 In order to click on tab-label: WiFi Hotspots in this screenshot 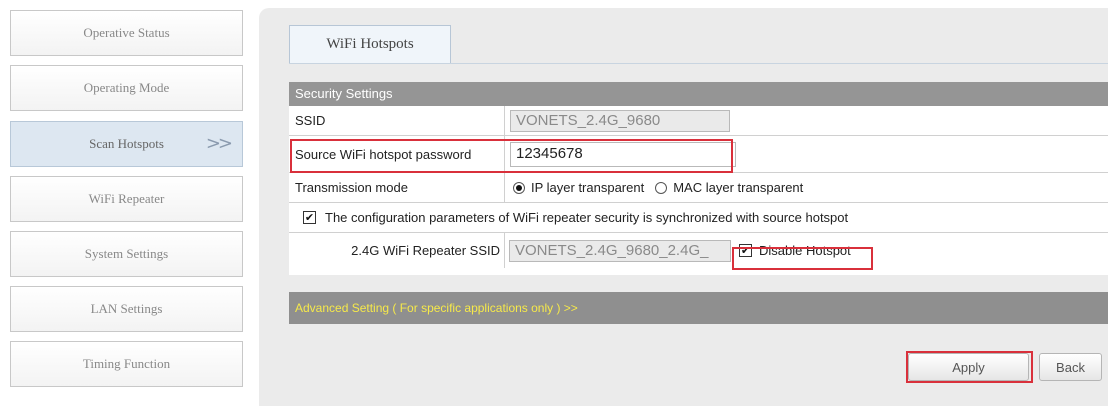, I will do `click(370, 44)`.